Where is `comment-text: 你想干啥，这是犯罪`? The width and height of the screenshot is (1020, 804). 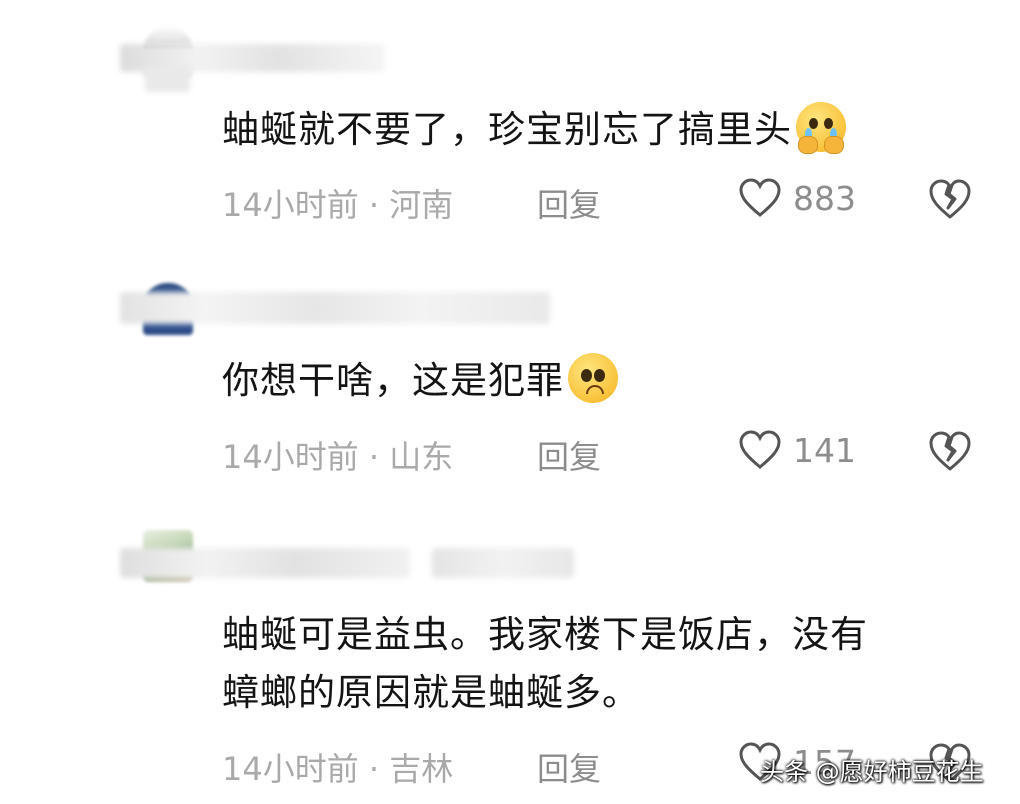 comment-text: 你想干啥，这是犯罪 is located at coordinates (420, 381).